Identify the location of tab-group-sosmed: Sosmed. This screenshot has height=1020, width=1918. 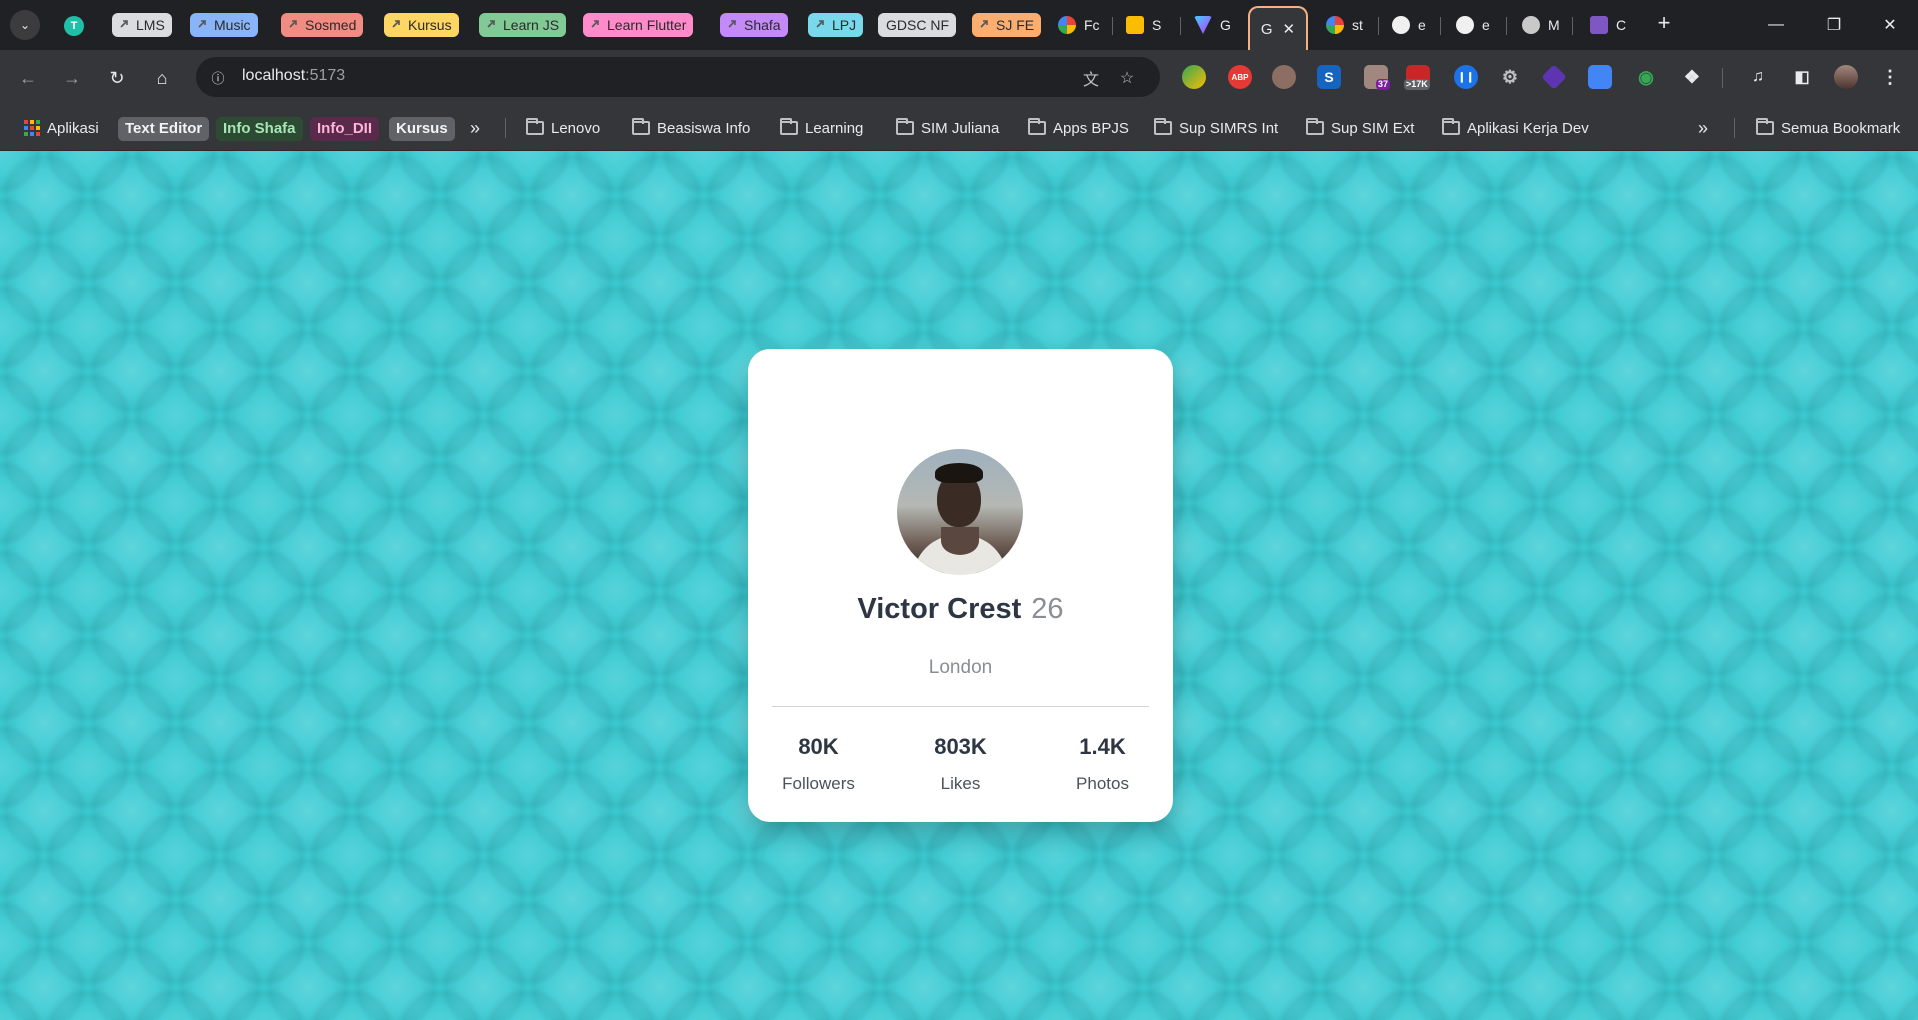
(322, 25).